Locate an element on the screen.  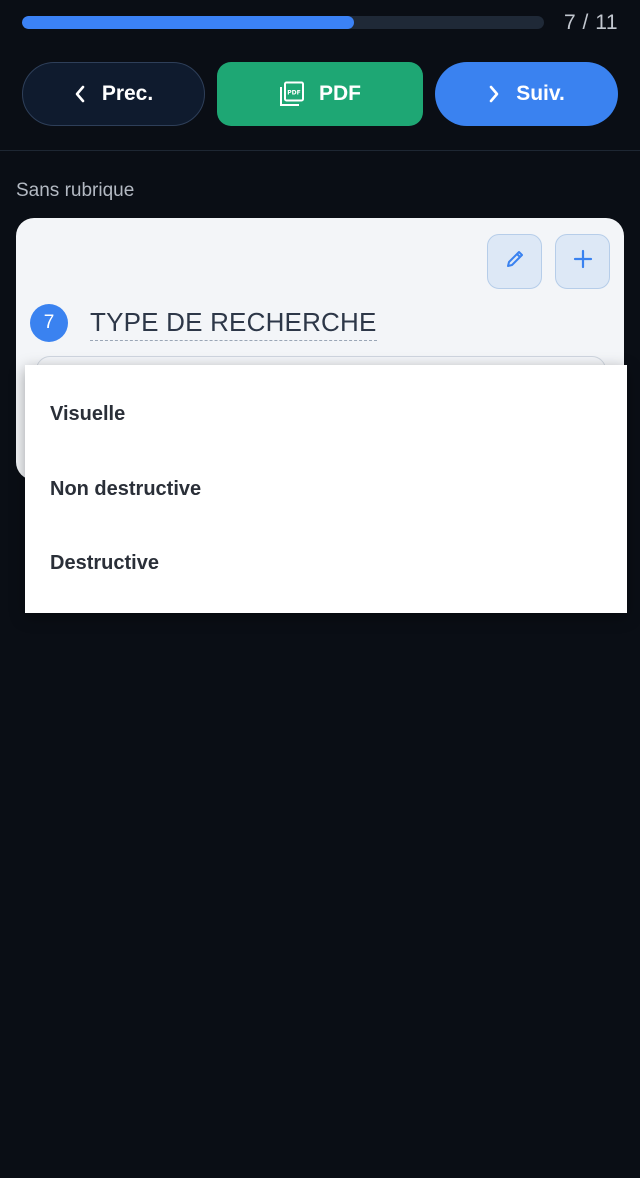
progress-bar is located at coordinates (283, 22).